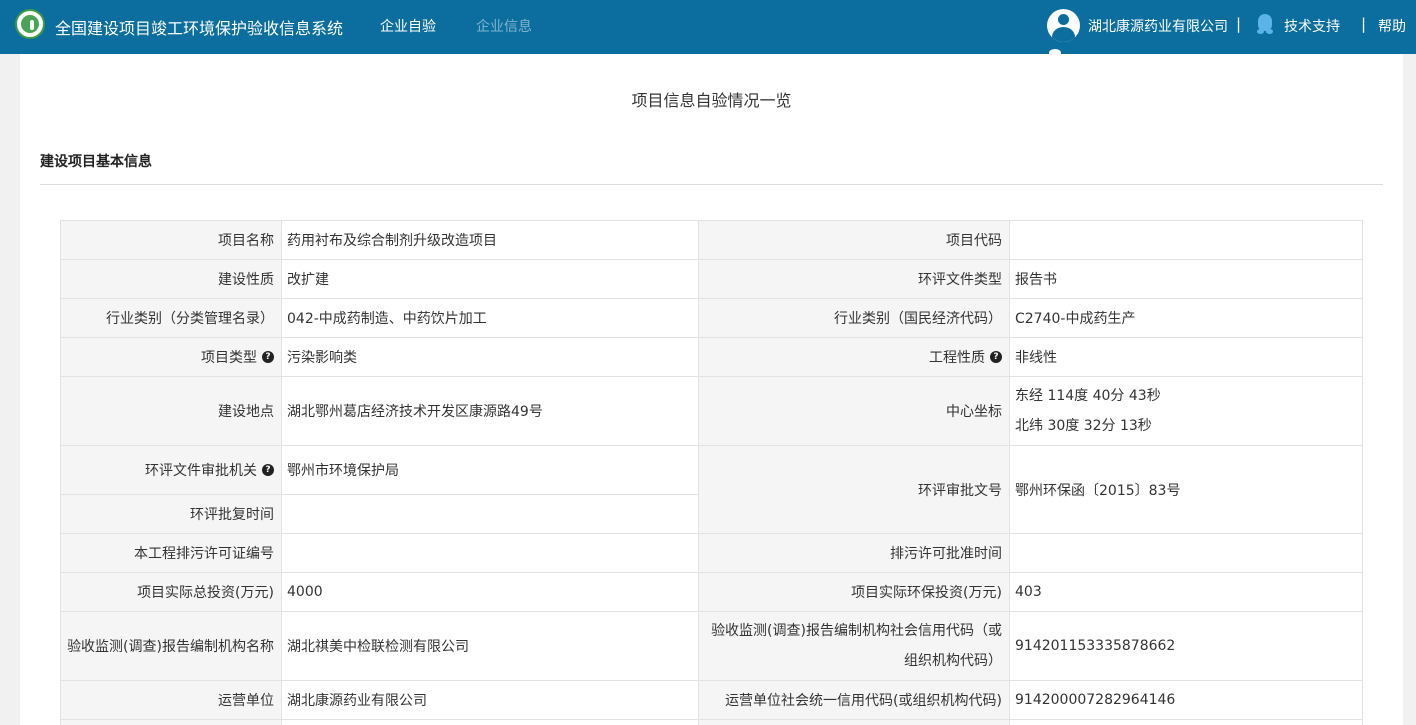 This screenshot has height=725, width=1416. Describe the element at coordinates (171, 553) in the screenshot. I see `permit-no-label: 本工程排污许可证编号` at that location.